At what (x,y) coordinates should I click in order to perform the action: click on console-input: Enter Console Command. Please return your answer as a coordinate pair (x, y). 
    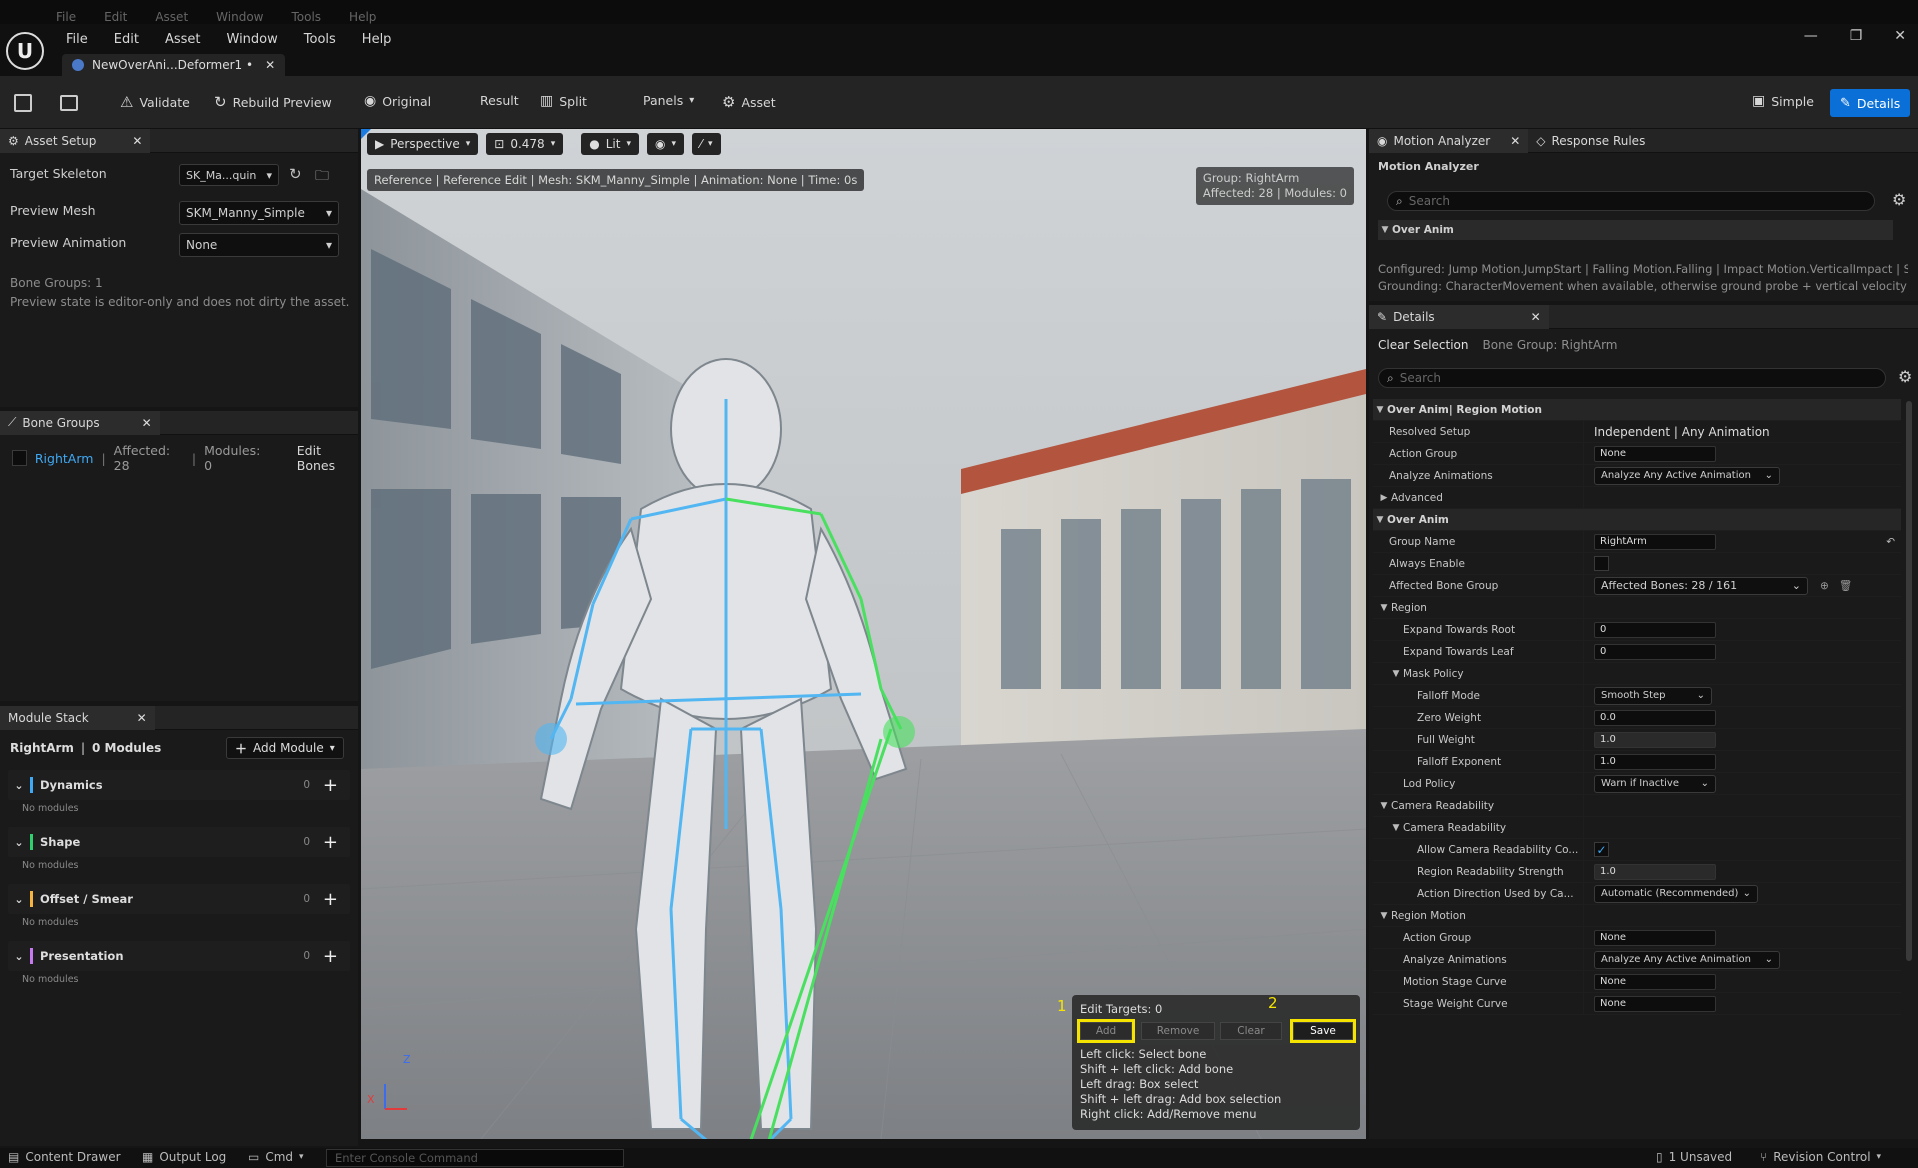
    Looking at the image, I should click on (475, 1158).